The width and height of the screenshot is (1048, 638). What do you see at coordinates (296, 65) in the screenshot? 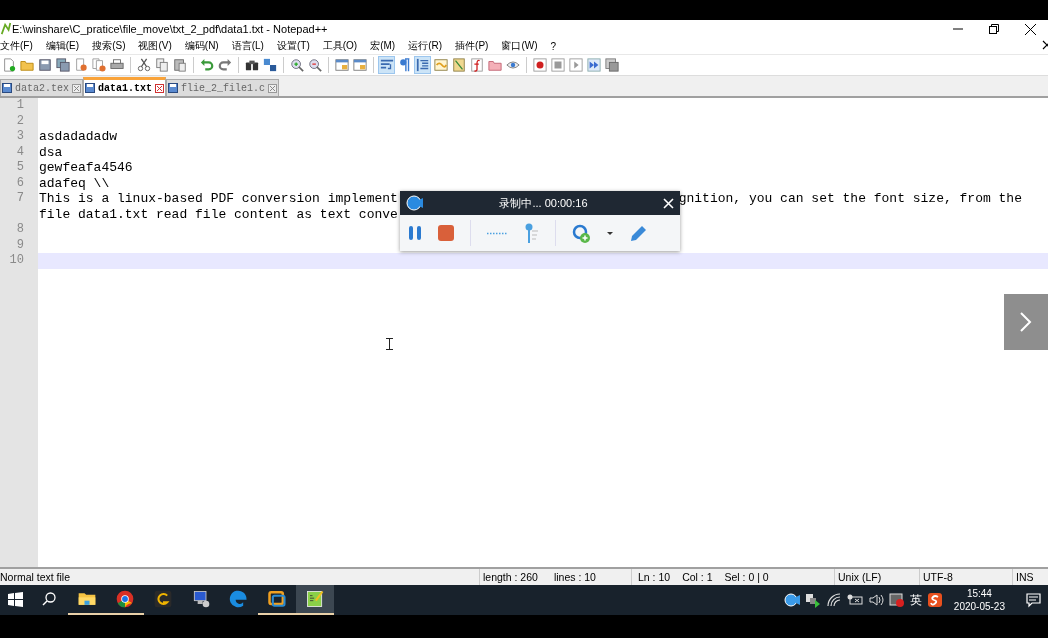
I see `zoom-in-icon` at bounding box center [296, 65].